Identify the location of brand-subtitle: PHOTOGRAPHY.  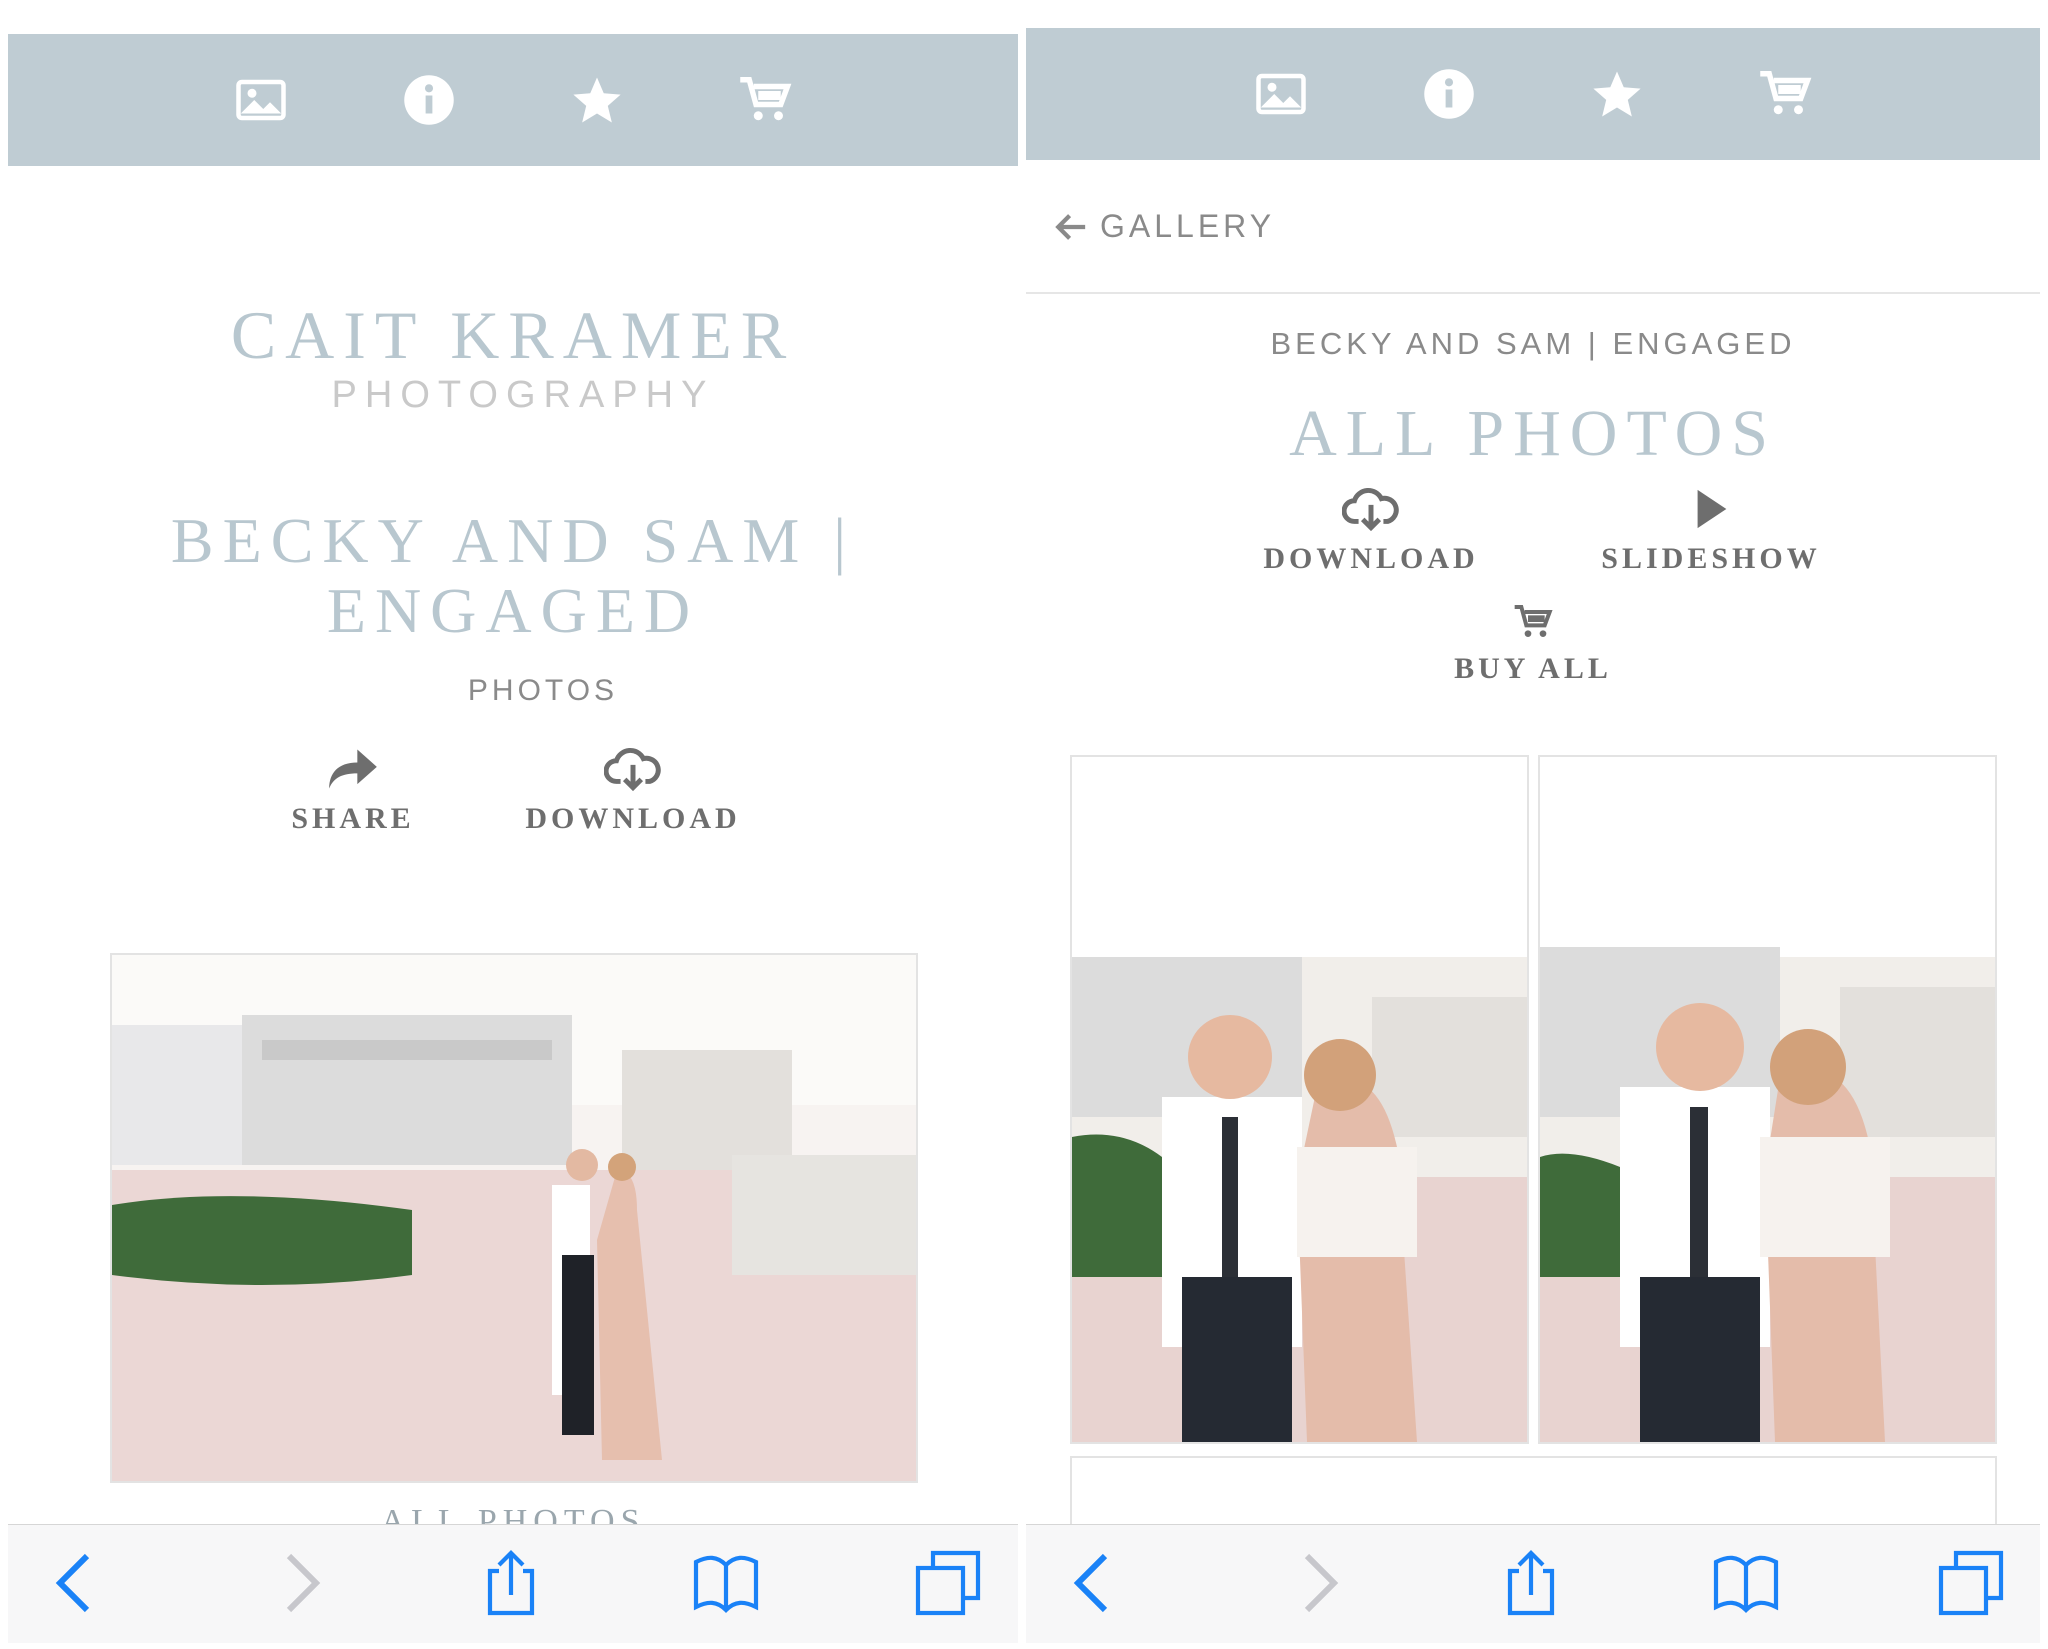
(523, 395).